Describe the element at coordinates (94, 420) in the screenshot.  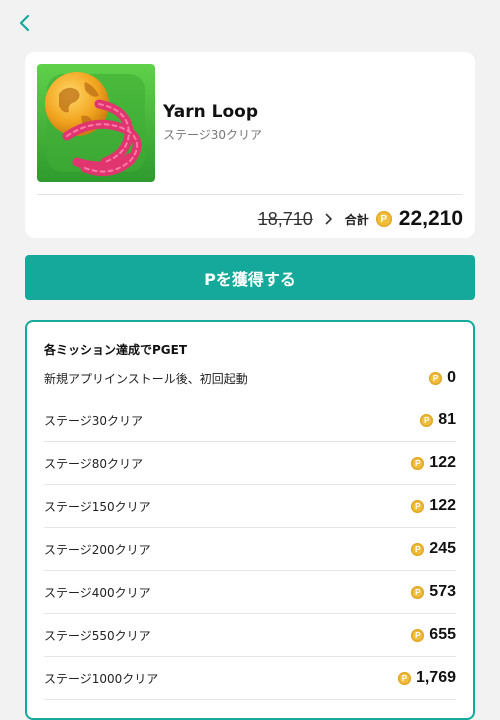
I see `mission-label: ステージ30クリア` at that location.